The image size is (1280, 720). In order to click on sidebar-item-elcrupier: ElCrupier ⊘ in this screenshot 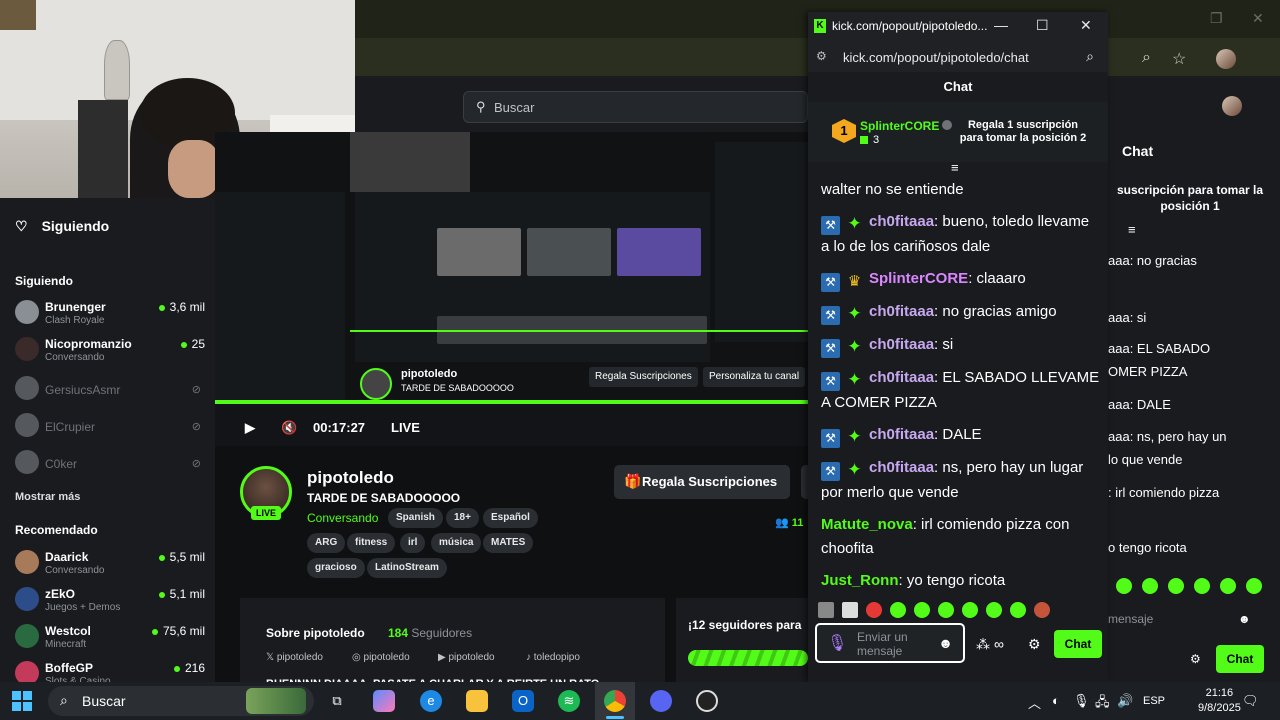, I will do `click(110, 428)`.